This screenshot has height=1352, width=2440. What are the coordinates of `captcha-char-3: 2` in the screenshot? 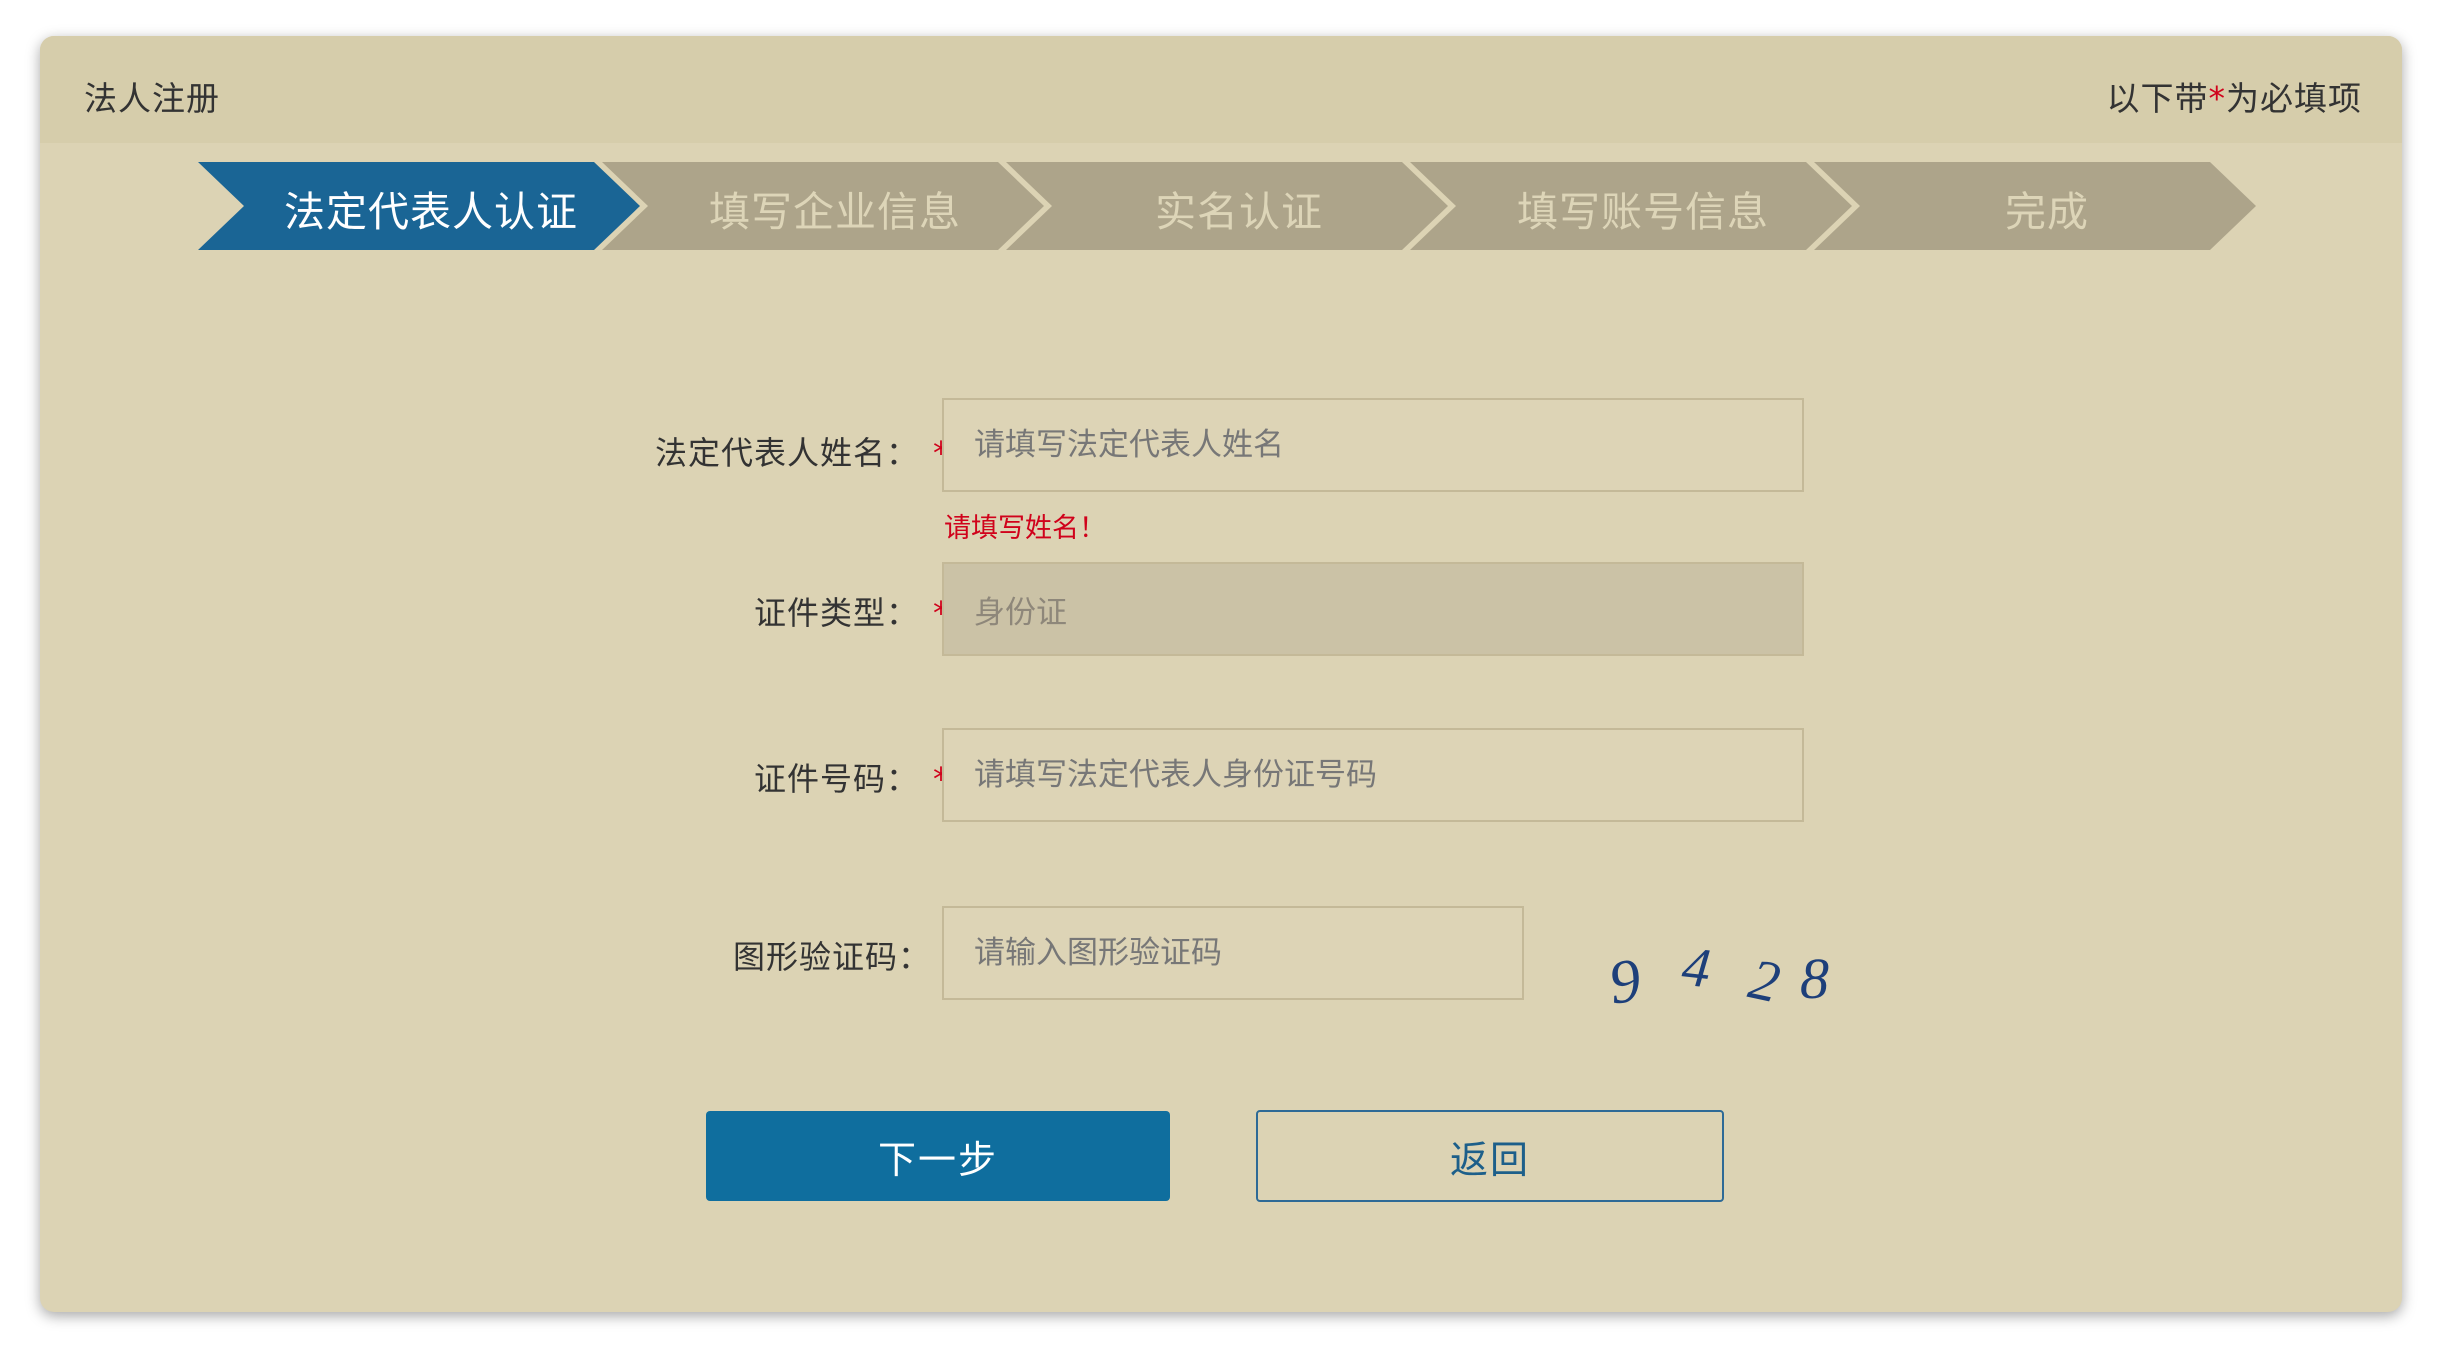 It's located at (1765, 981).